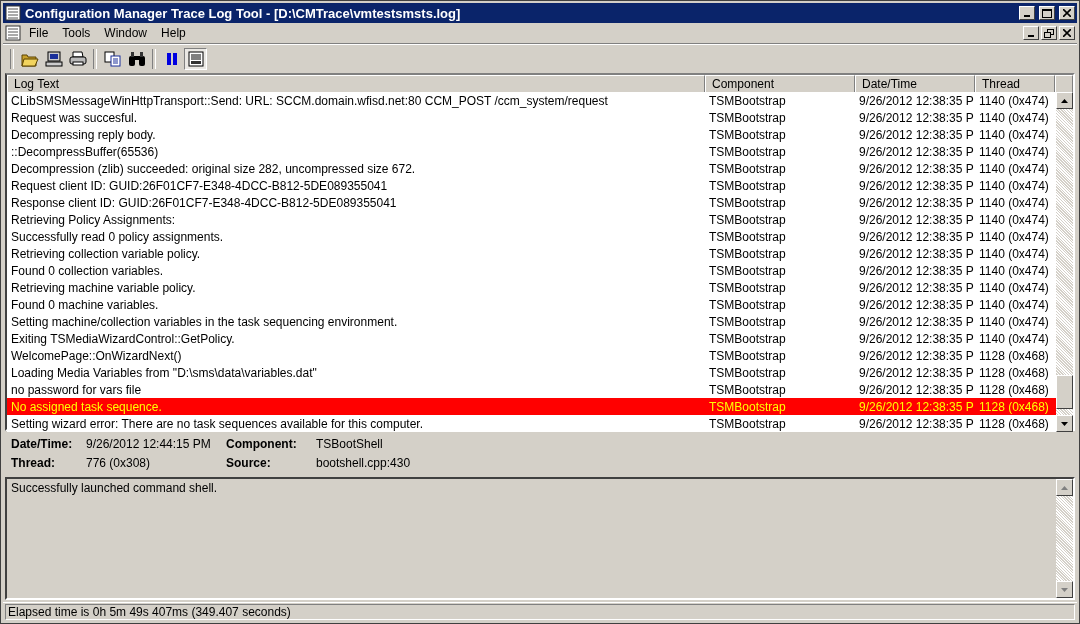 This screenshot has width=1080, height=624. What do you see at coordinates (350, 444) in the screenshot?
I see `detail-value: TSBootShell` at bounding box center [350, 444].